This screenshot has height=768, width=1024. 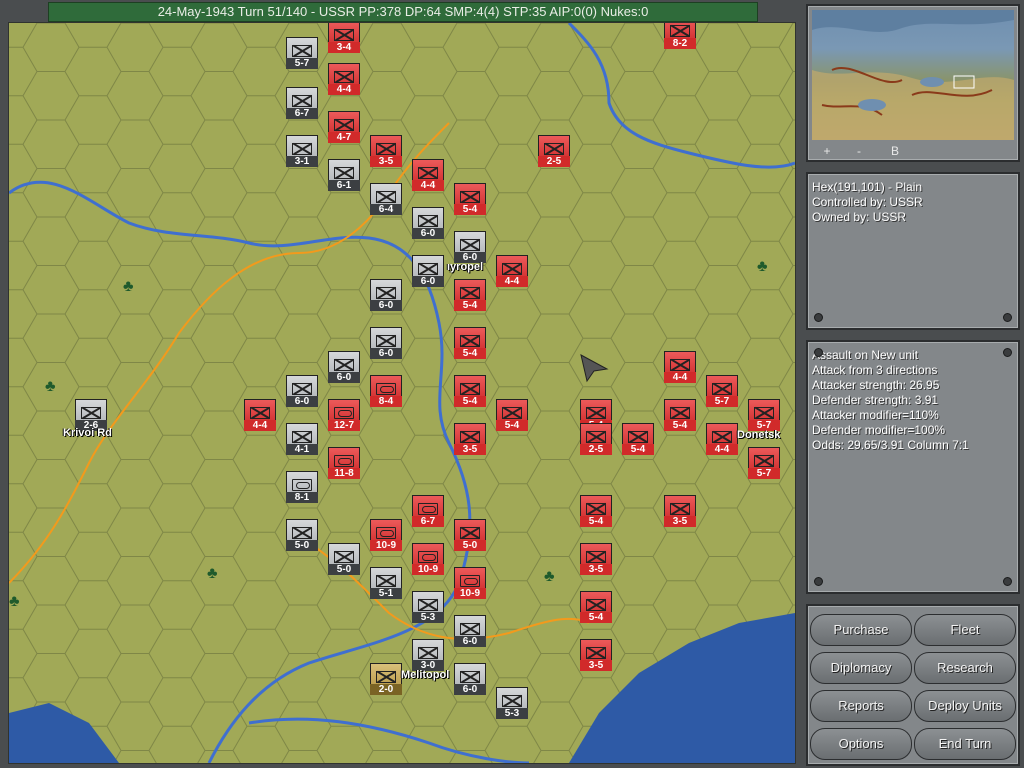 What do you see at coordinates (827, 151) in the screenshot?
I see `zoom-in-button: +` at bounding box center [827, 151].